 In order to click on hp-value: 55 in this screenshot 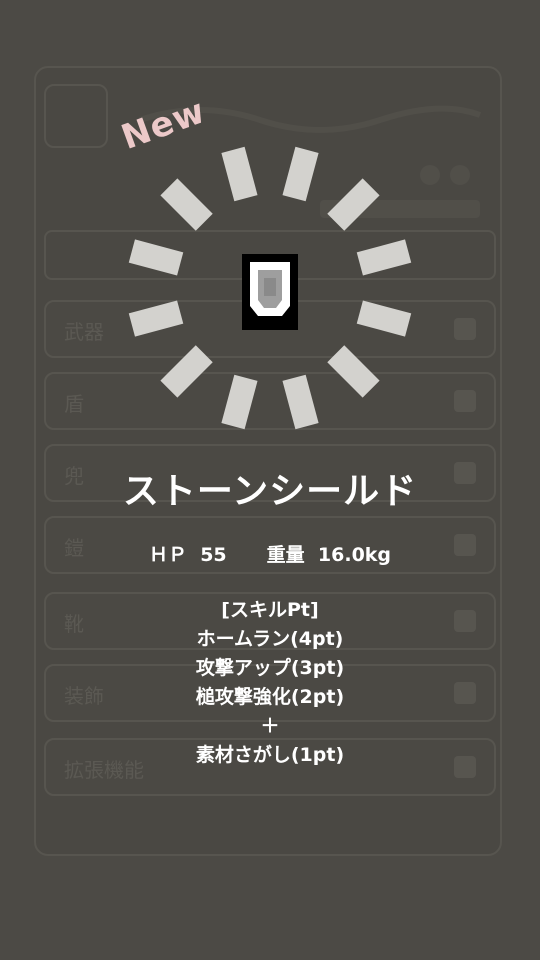, I will do `click(213, 555)`.